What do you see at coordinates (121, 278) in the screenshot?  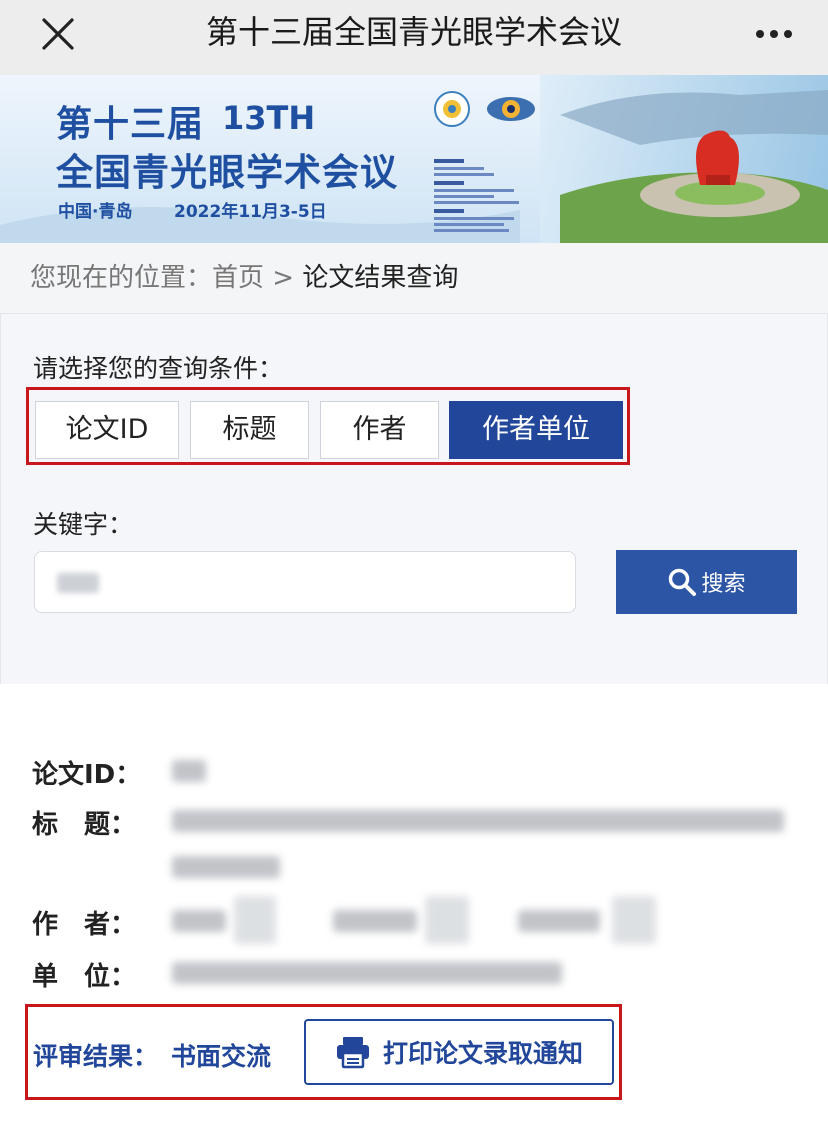 I see `breadcrumb-prefix: 您现在的位置：` at bounding box center [121, 278].